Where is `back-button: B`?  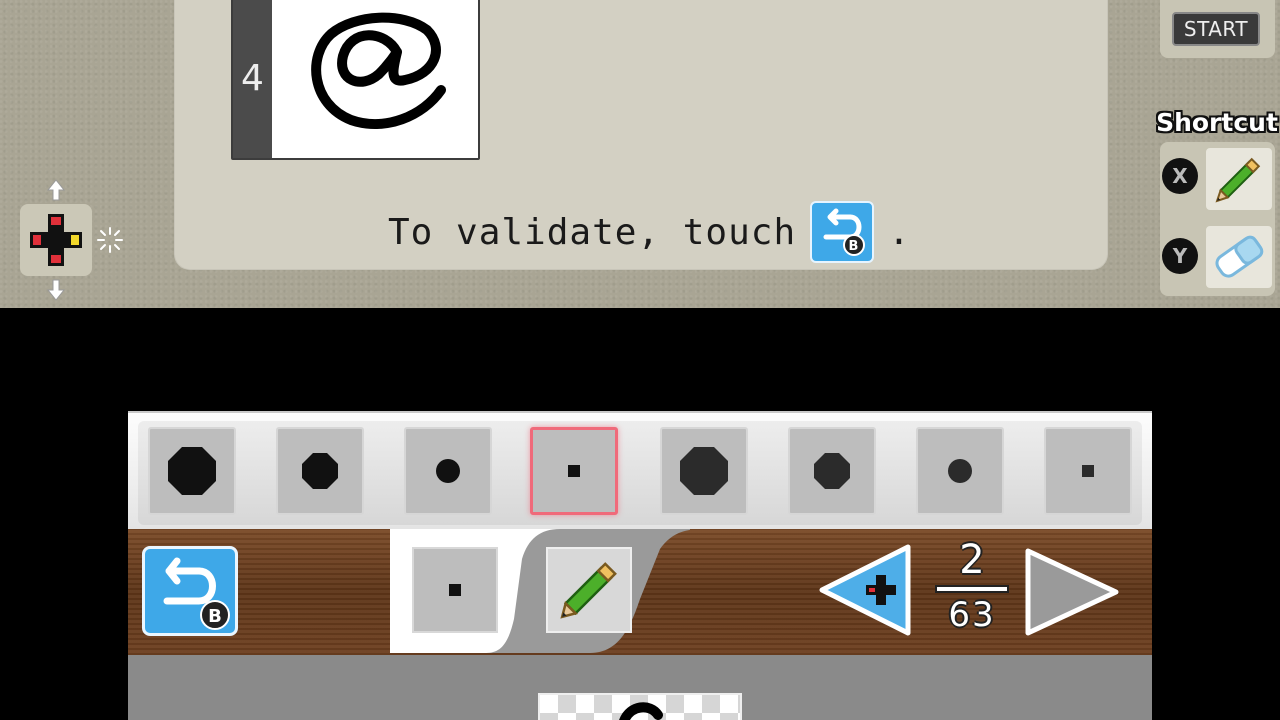 back-button: B is located at coordinates (190, 591).